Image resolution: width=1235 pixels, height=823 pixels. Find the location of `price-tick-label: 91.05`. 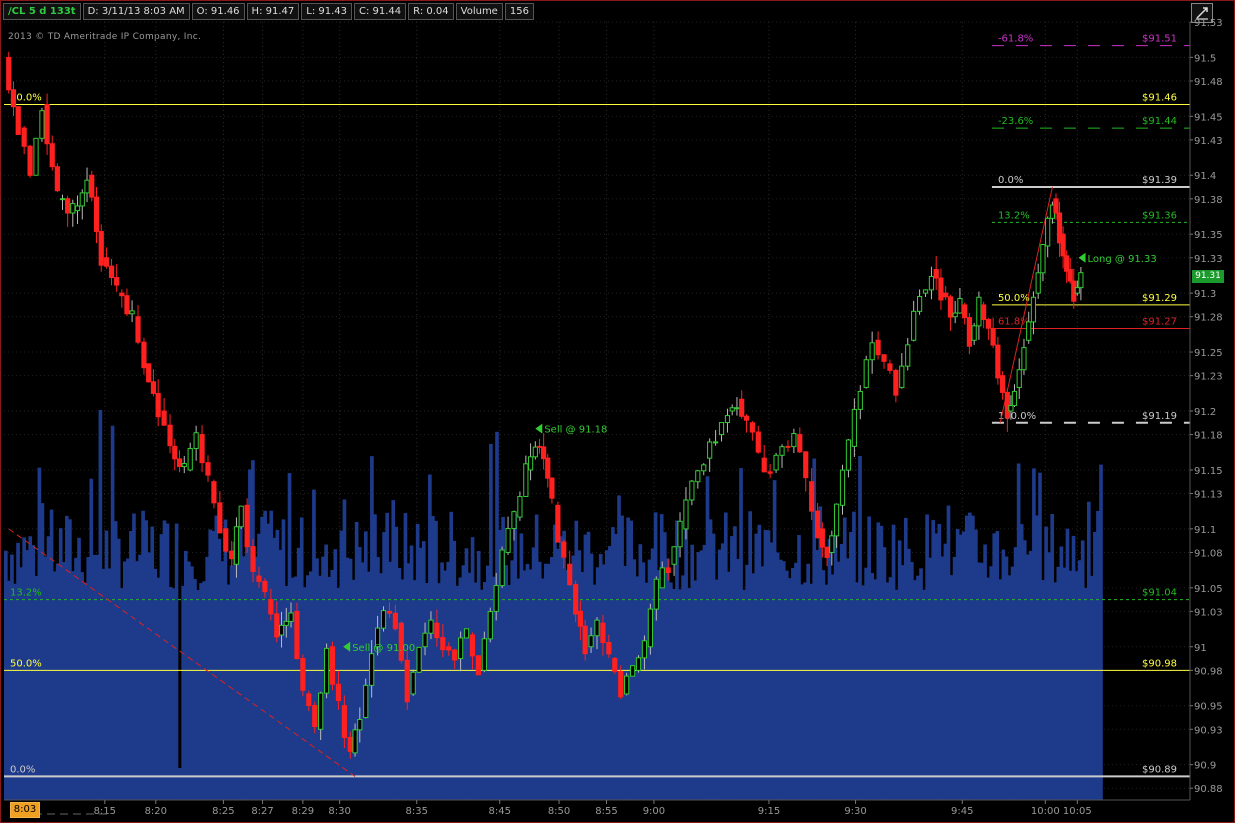

price-tick-label: 91.05 is located at coordinates (1208, 589).